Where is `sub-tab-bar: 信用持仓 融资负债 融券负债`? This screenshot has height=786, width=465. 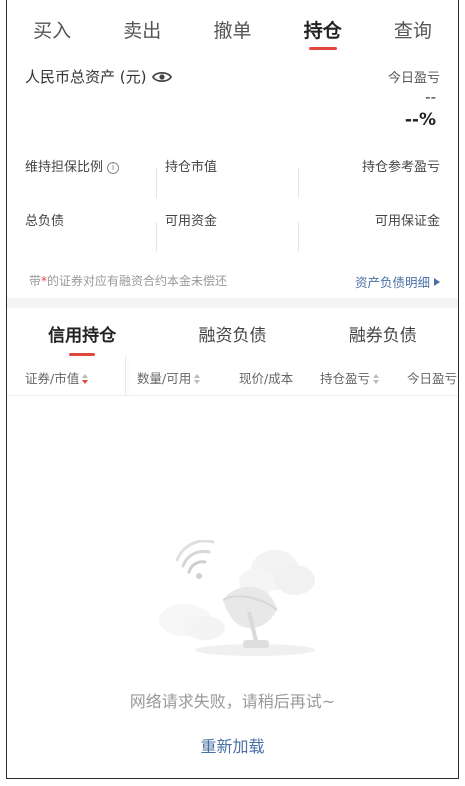 sub-tab-bar: 信用持仓 融资负债 融券负债 is located at coordinates (232, 333).